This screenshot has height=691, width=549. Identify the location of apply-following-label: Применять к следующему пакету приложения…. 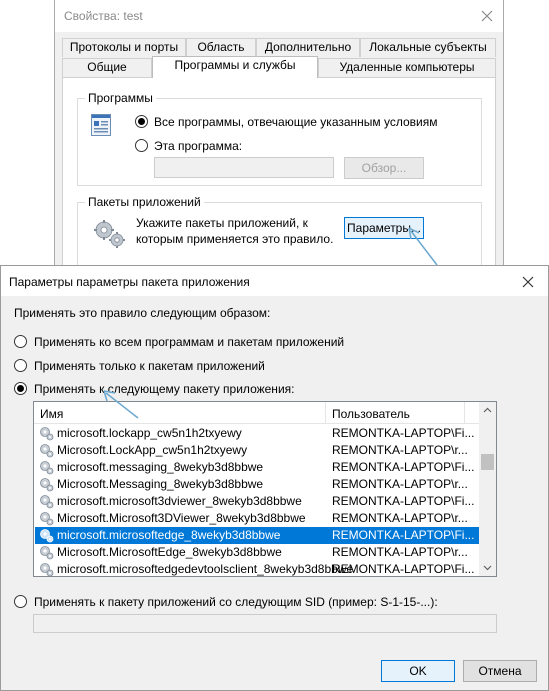
(164, 389).